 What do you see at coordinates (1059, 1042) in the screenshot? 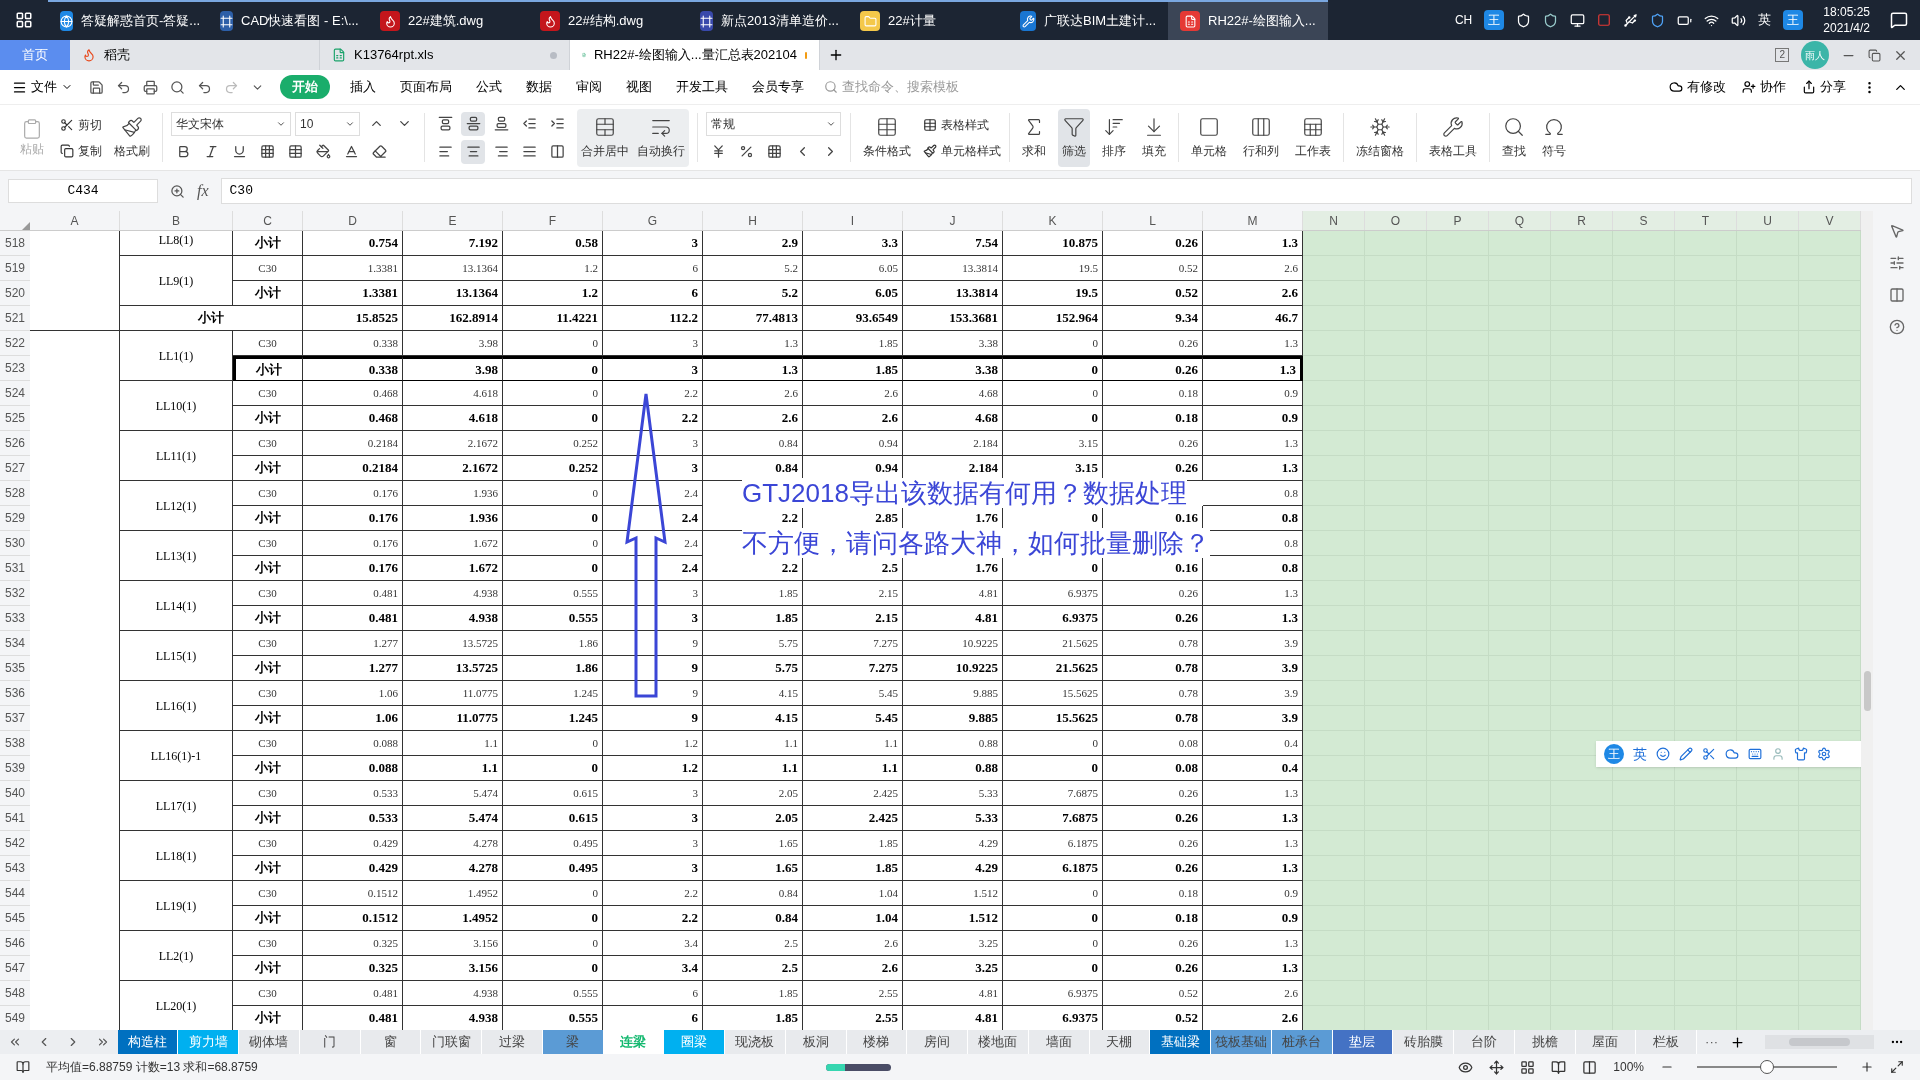
I see `sheet-tab: 墙面` at bounding box center [1059, 1042].